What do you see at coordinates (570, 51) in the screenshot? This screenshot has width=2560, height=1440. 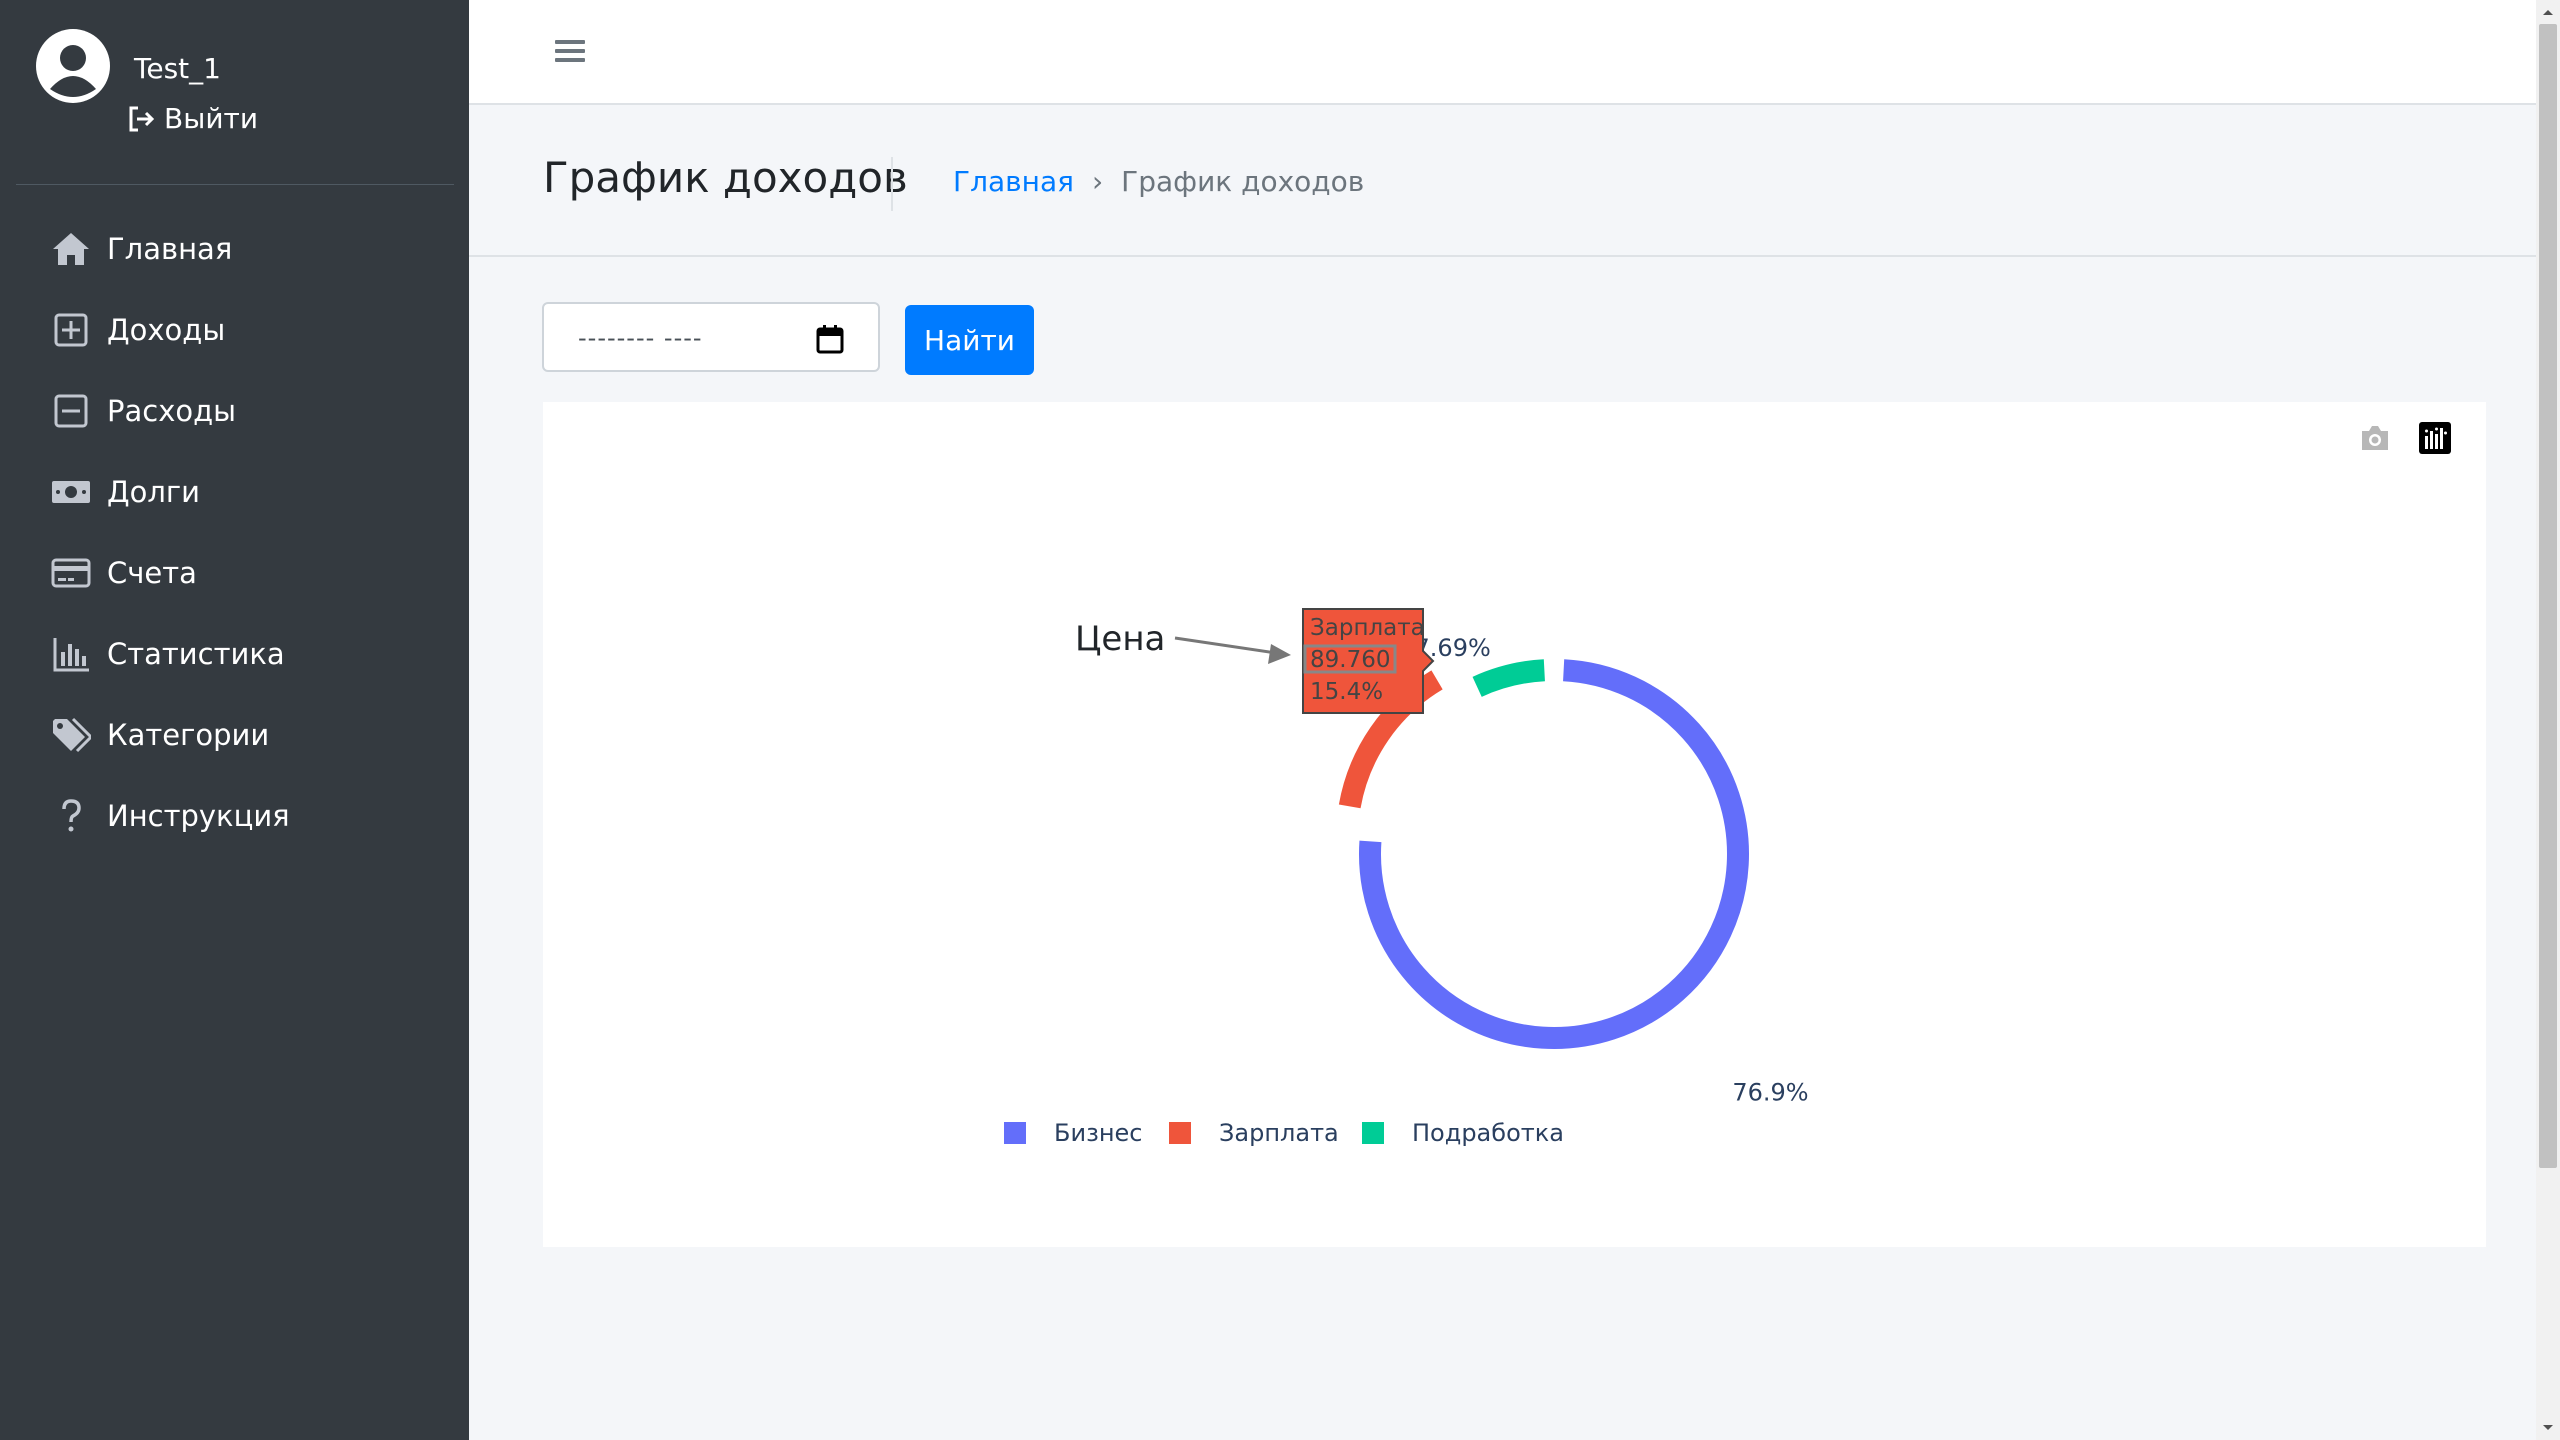 I see `menu-toggle-icon` at bounding box center [570, 51].